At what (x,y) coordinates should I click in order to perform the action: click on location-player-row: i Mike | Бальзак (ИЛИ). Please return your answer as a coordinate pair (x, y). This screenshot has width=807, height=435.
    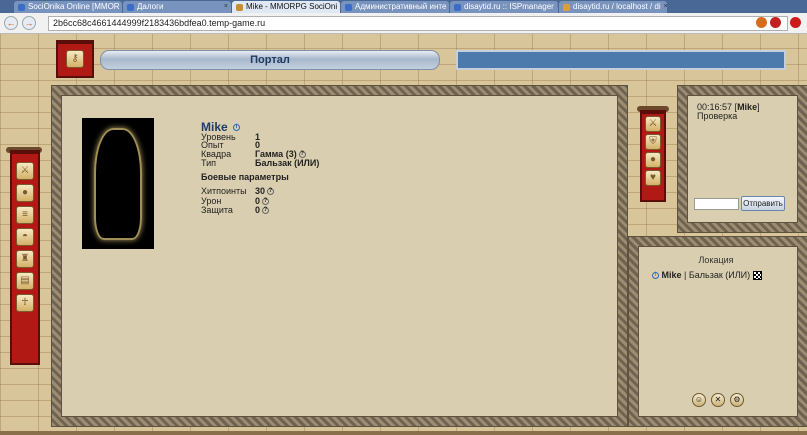
    Looking at the image, I should click on (706, 275).